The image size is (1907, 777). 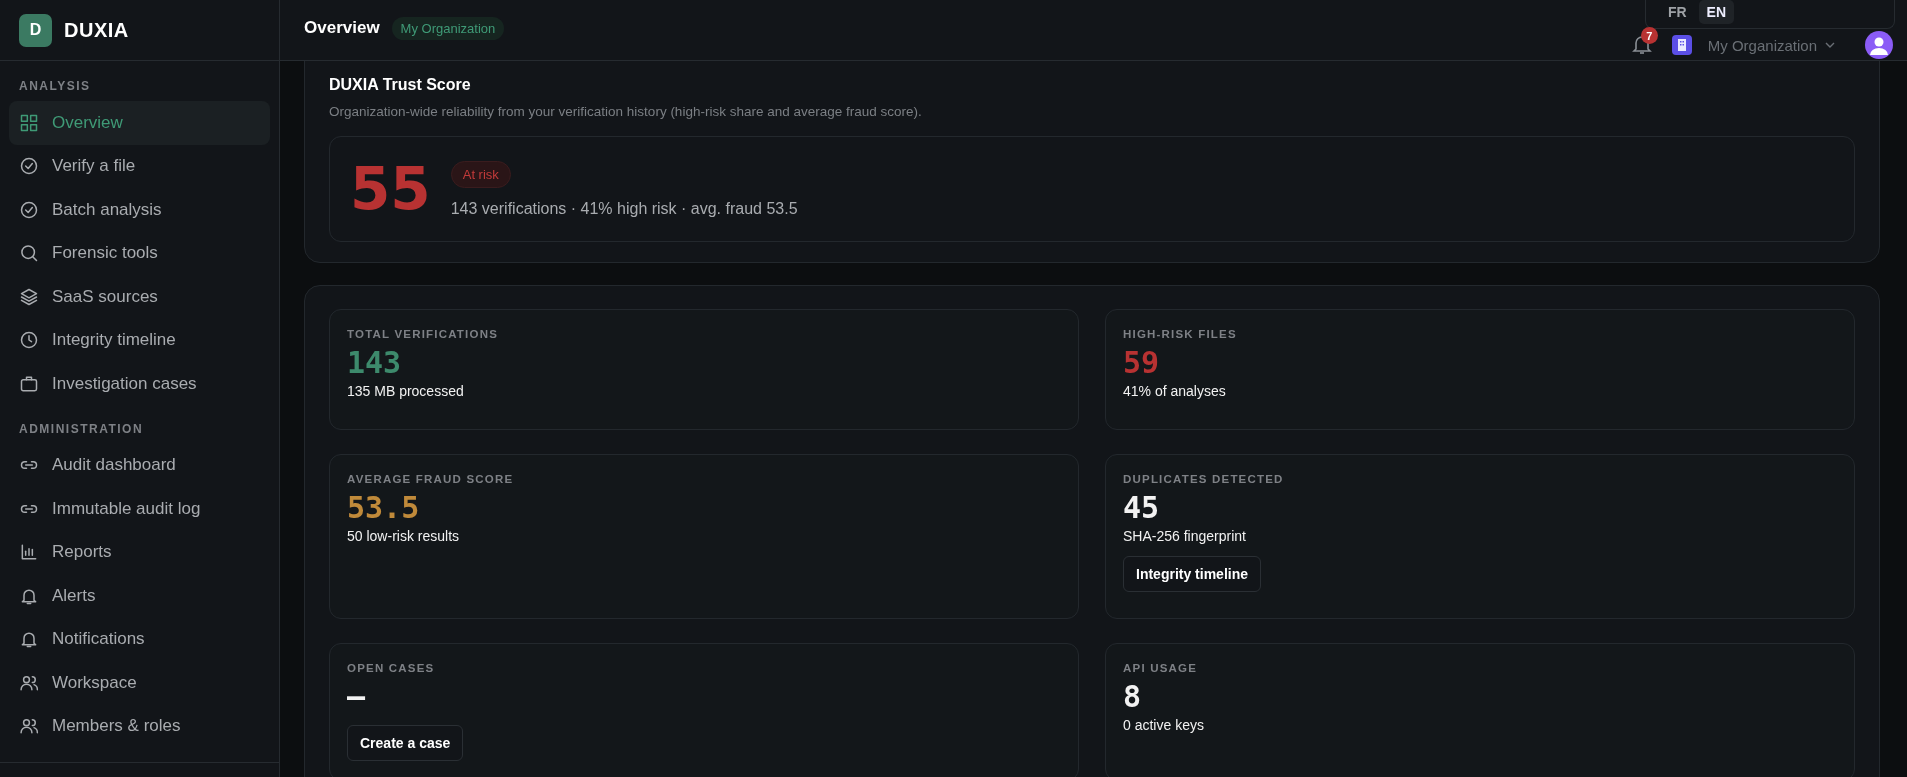 I want to click on nav-item: Overview, so click(x=139, y=123).